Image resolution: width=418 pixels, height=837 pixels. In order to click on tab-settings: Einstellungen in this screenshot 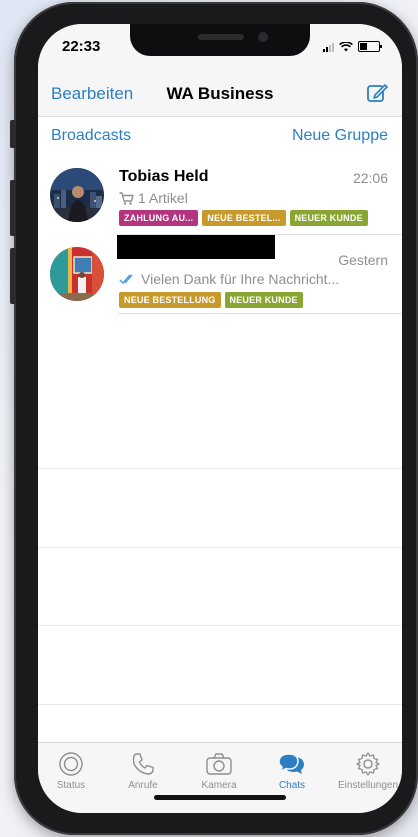, I will do `click(367, 771)`.